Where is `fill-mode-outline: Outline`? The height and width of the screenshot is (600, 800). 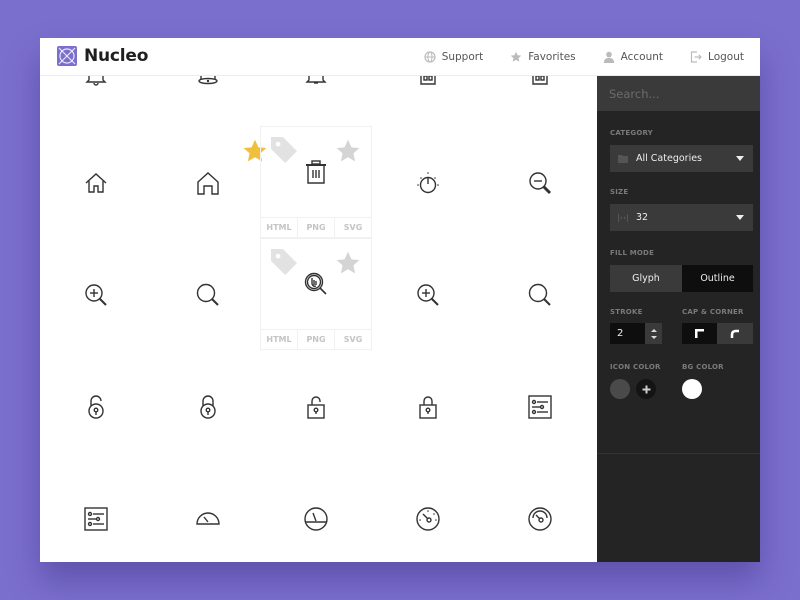
fill-mode-outline: Outline is located at coordinates (717, 278).